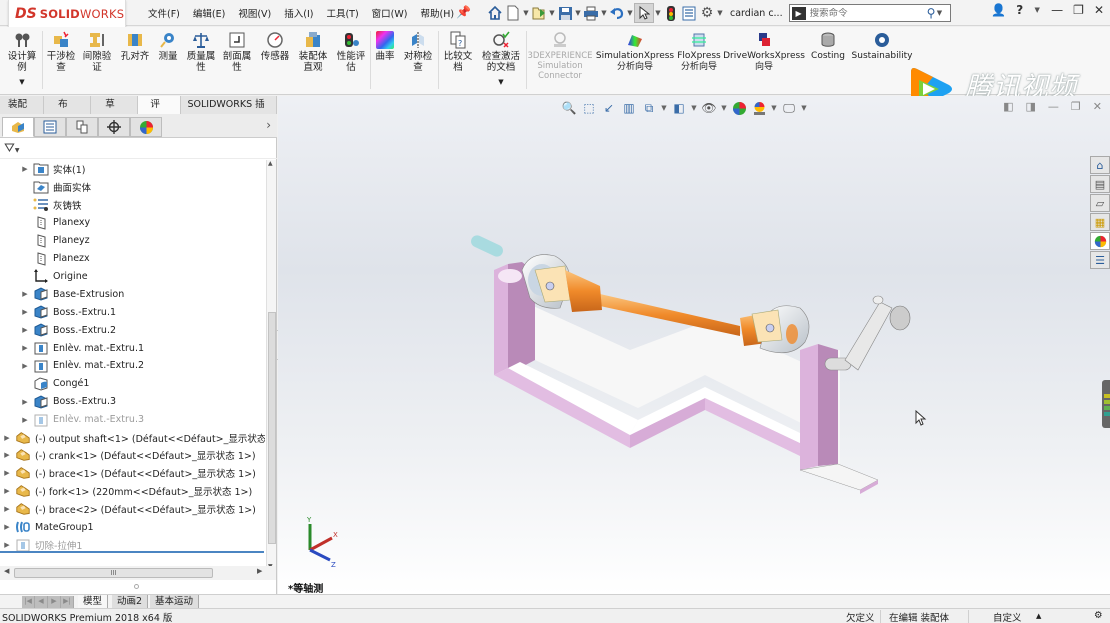  Describe the element at coordinates (1100, 165) in the screenshot. I see `solidworks-resources-icon: ⌂` at that location.